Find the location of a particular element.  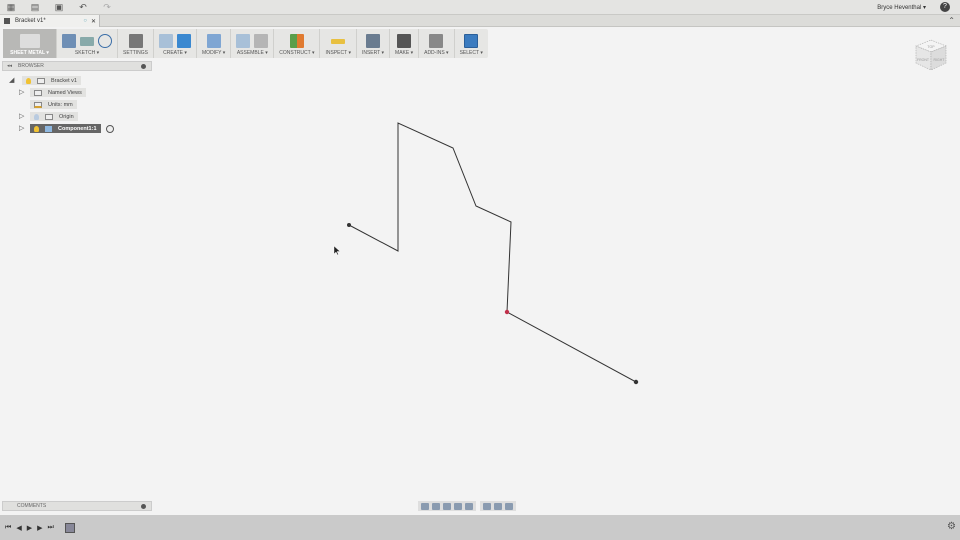

comments-title: COMMENTS is located at coordinates (32, 506).